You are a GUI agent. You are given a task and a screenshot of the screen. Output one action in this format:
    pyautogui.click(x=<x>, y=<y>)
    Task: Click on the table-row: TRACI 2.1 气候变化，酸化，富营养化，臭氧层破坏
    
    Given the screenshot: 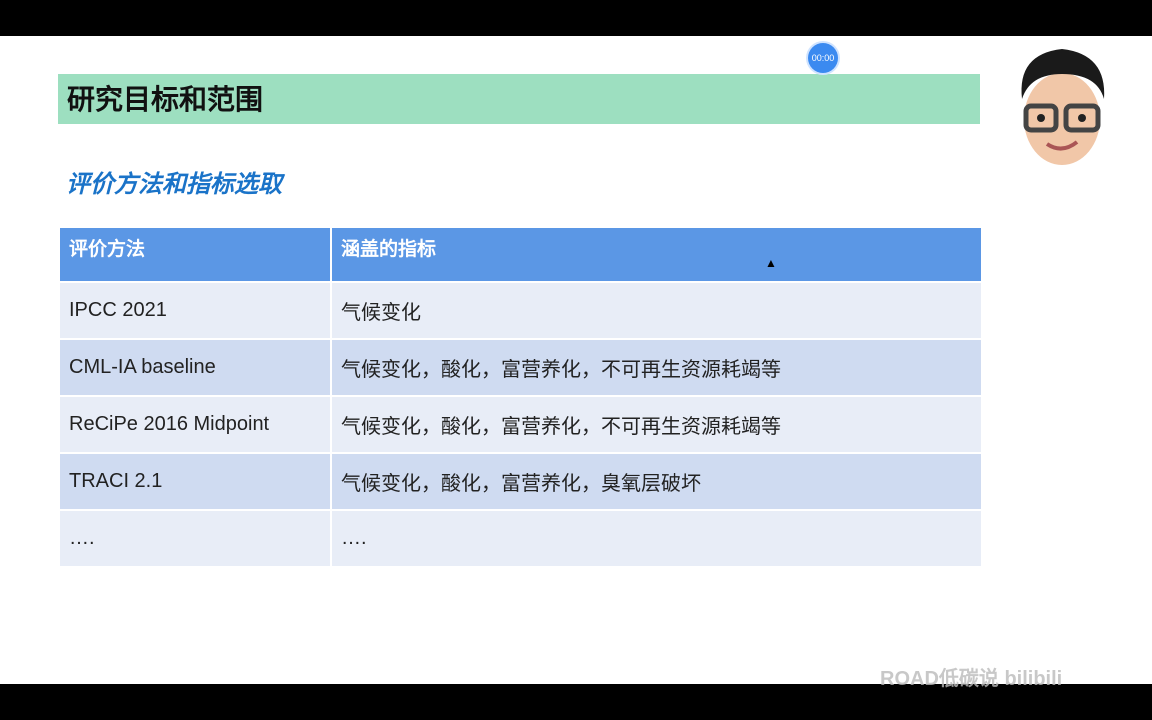 What is the action you would take?
    pyautogui.click(x=520, y=481)
    